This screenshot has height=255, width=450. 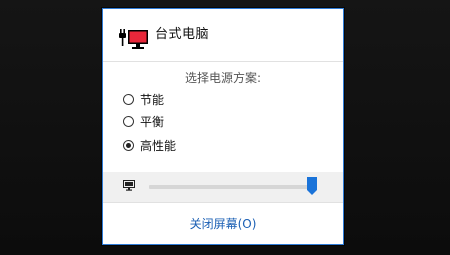 What do you see at coordinates (311, 186) in the screenshot?
I see `brightness-slider-thumb` at bounding box center [311, 186].